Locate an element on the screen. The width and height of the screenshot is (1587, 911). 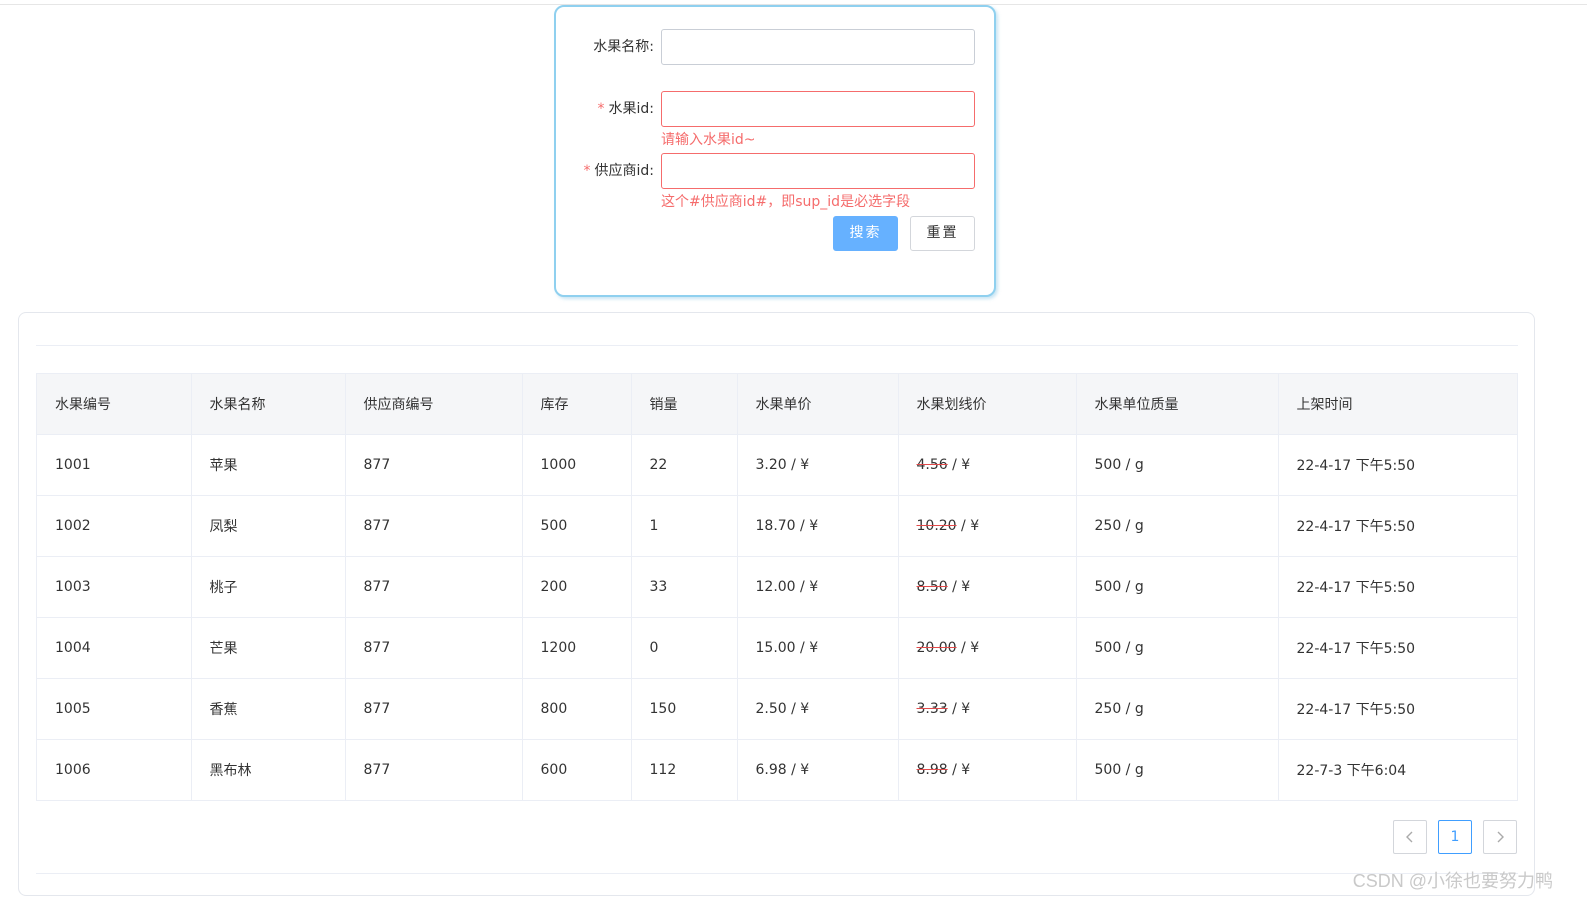
col-header-listed-time: 上架时间 is located at coordinates (1397, 404).